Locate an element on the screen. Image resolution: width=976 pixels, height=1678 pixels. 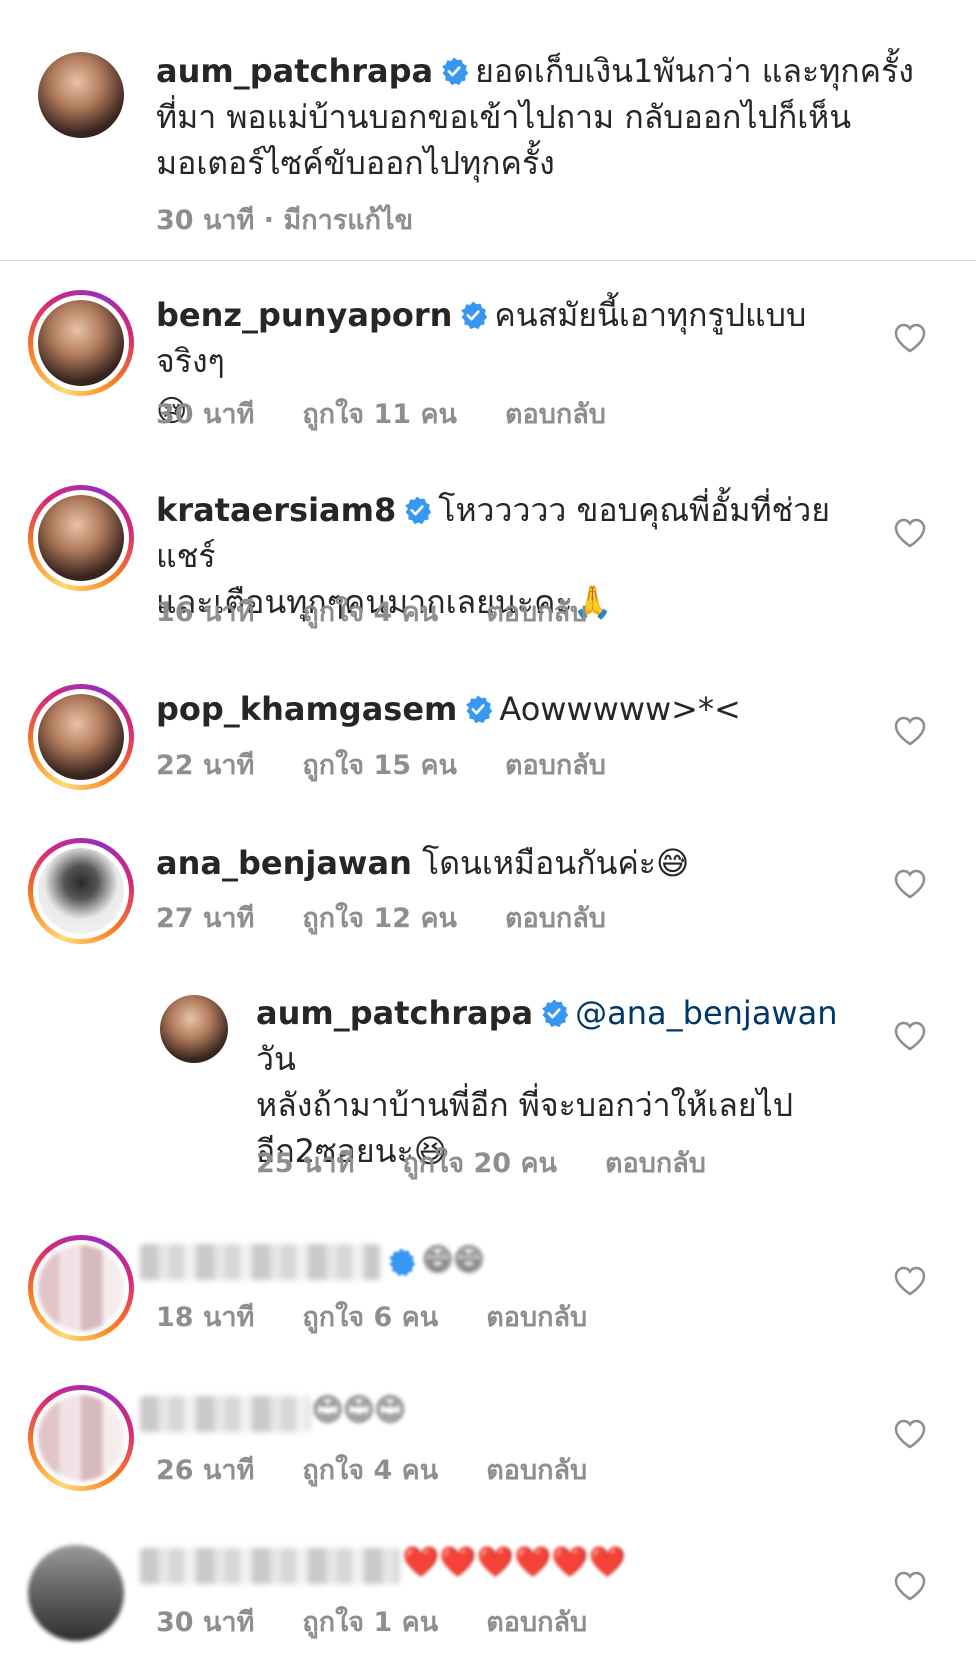
mention-link: @ana_benjawan is located at coordinates (706, 1013).